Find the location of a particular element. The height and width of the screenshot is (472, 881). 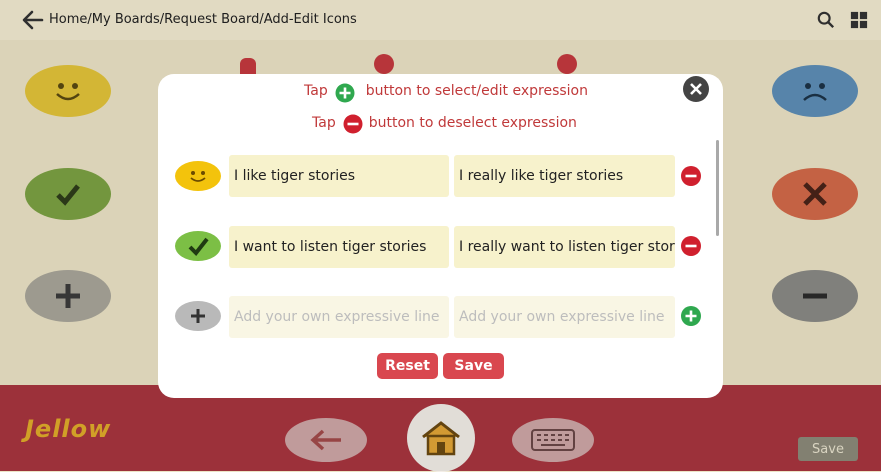

close-button is located at coordinates (696, 89).